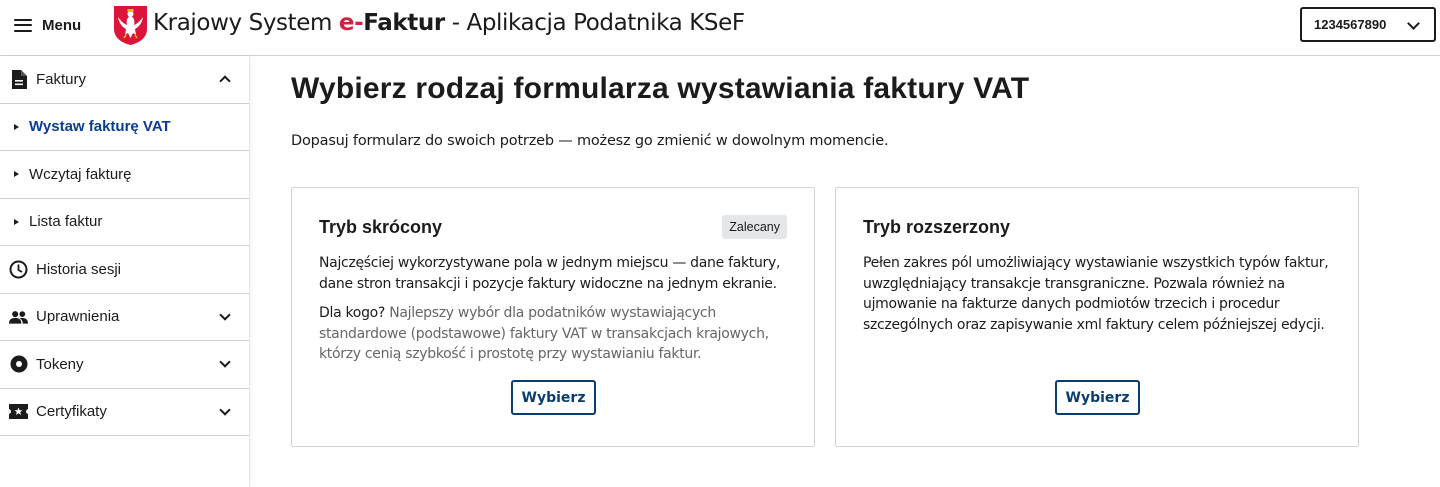 This screenshot has width=1440, height=487. I want to click on menu-label: Menu, so click(62, 25).